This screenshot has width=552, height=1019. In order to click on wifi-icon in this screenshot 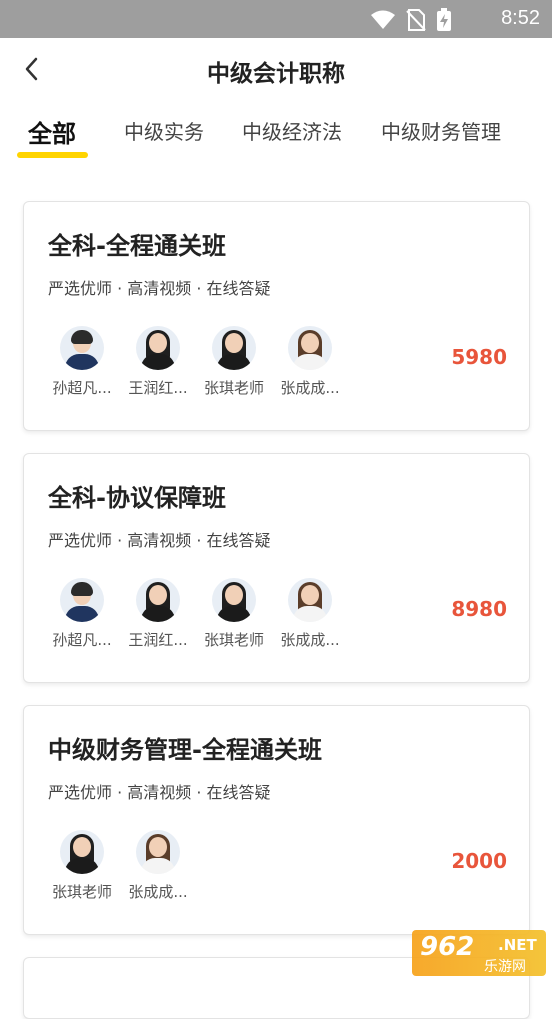, I will do `click(383, 19)`.